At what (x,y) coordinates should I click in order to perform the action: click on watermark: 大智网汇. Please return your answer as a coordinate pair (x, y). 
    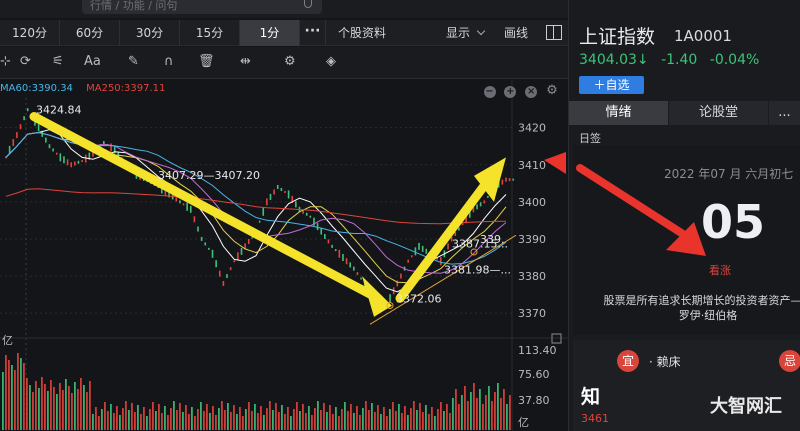
    Looking at the image, I should click on (746, 406).